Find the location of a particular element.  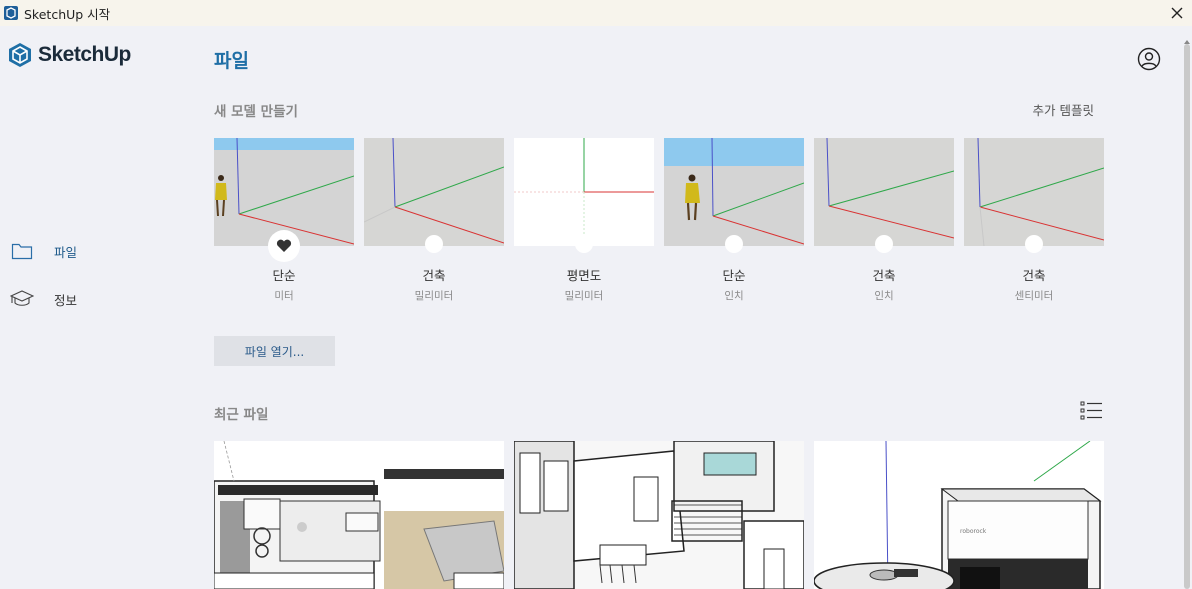

template-card: 단순 인치 is located at coordinates (734, 223).